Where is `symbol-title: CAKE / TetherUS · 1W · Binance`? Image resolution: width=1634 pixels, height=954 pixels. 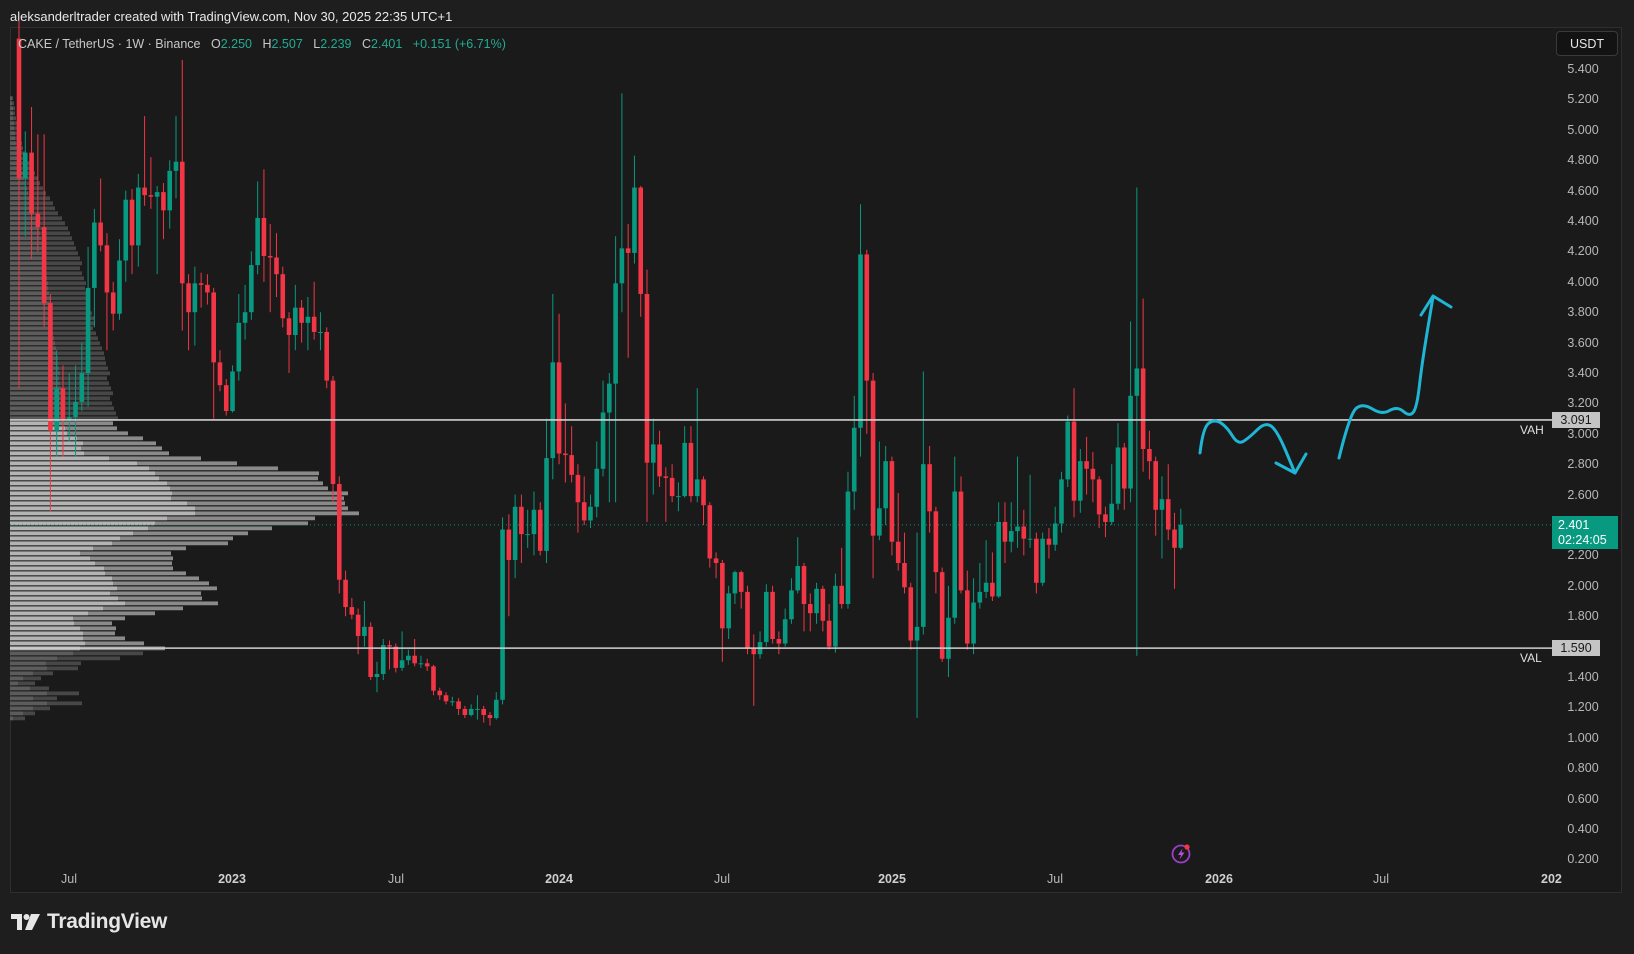 symbol-title: CAKE / TetherUS · 1W · Binance is located at coordinates (109, 44).